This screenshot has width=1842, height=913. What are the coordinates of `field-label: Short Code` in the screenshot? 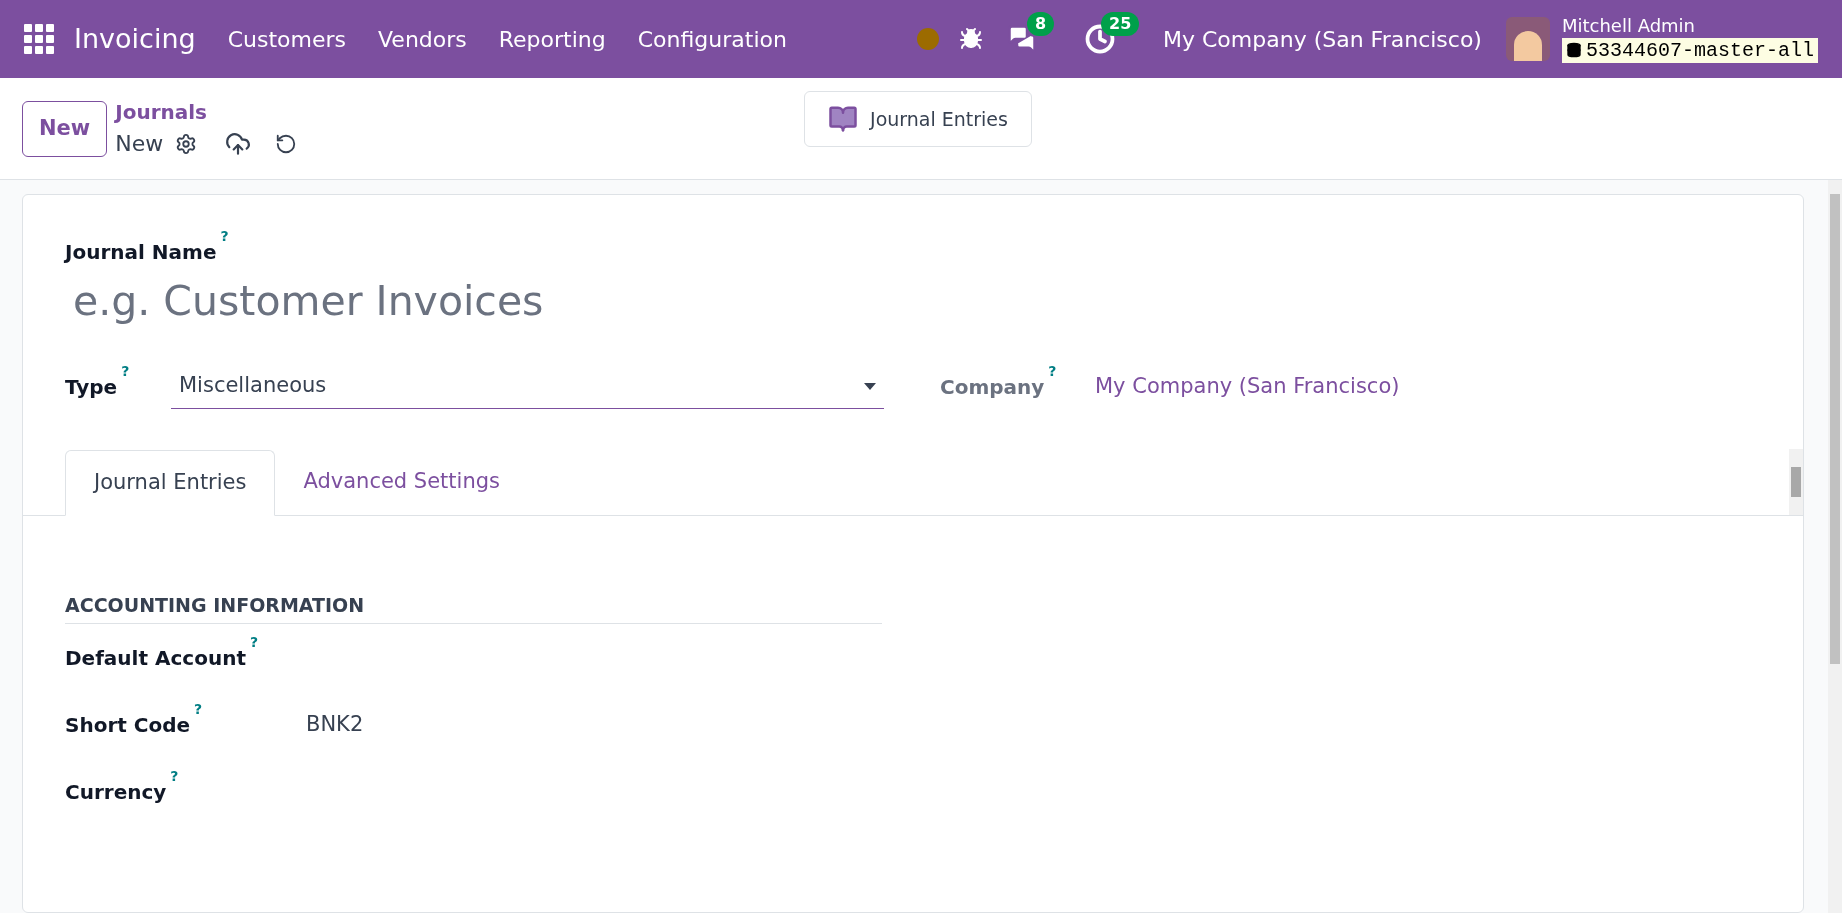 It's located at (128, 725).